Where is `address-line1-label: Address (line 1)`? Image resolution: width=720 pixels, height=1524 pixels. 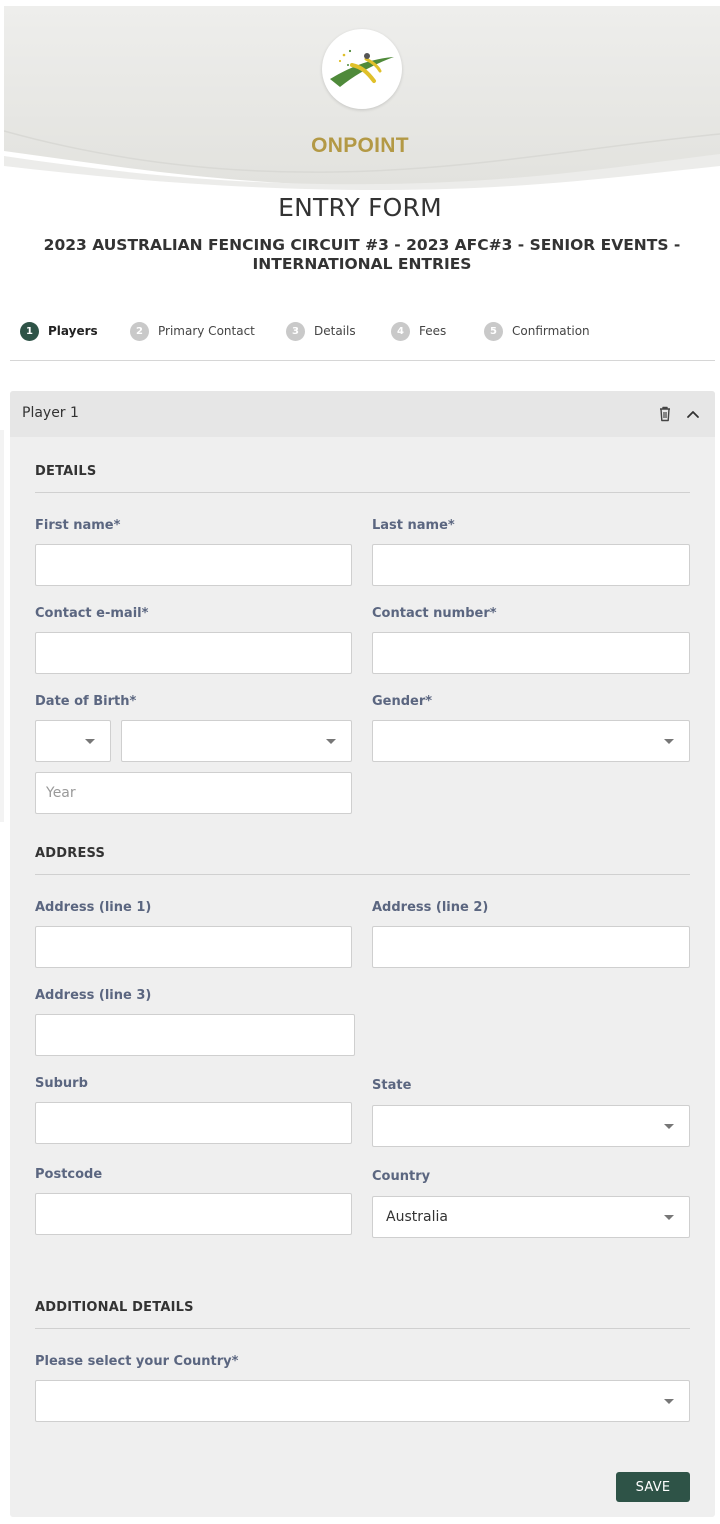
address-line1-label: Address (line 1) is located at coordinates (93, 907).